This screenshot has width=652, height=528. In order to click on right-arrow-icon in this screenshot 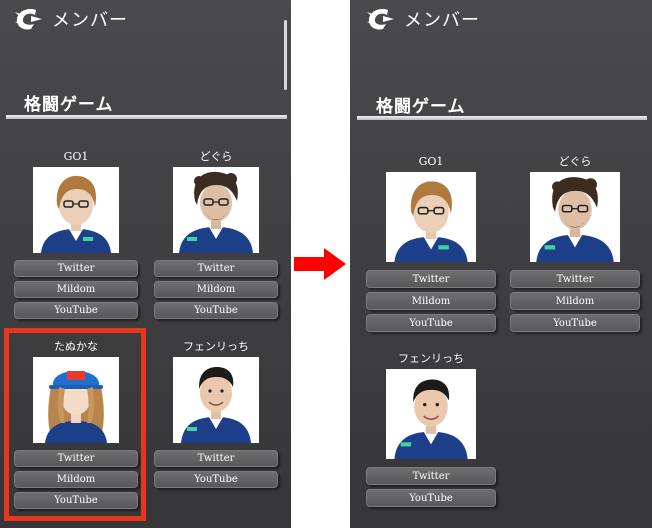, I will do `click(320, 264)`.